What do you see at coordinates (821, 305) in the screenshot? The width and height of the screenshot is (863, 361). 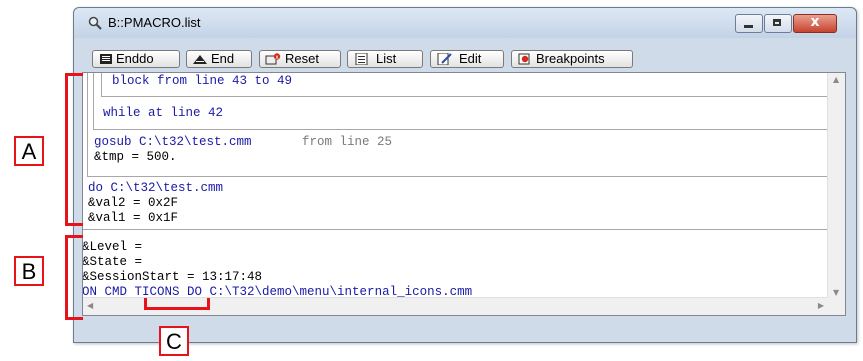 I see `scroll-right-icon: ▶` at bounding box center [821, 305].